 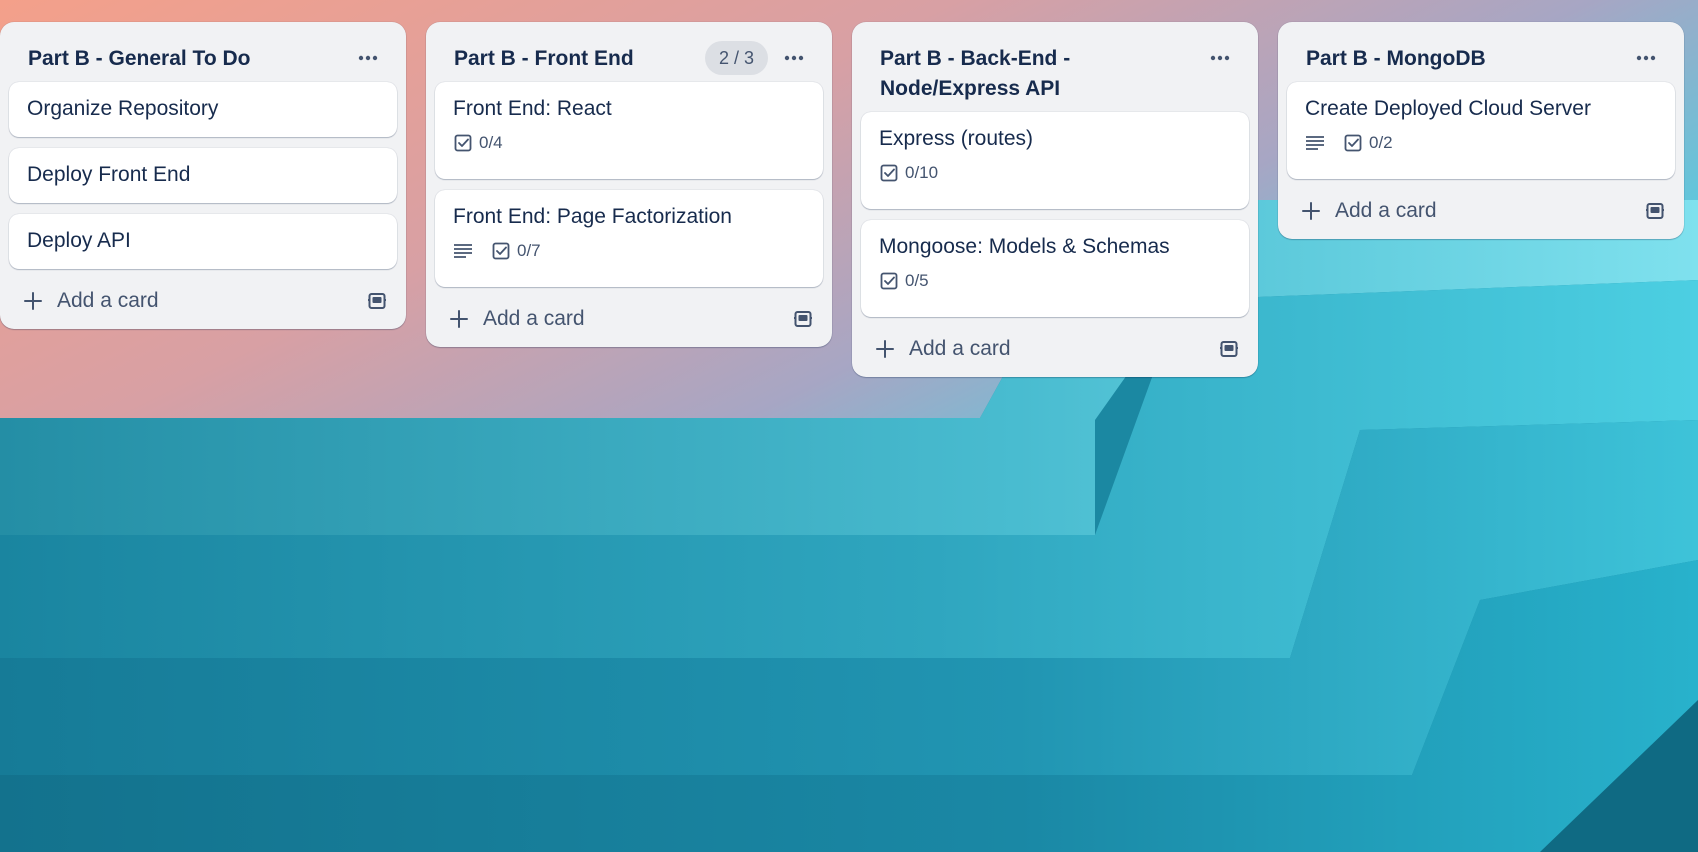 I want to click on card-deploy-front-end: Deploy Front End, so click(x=203, y=175).